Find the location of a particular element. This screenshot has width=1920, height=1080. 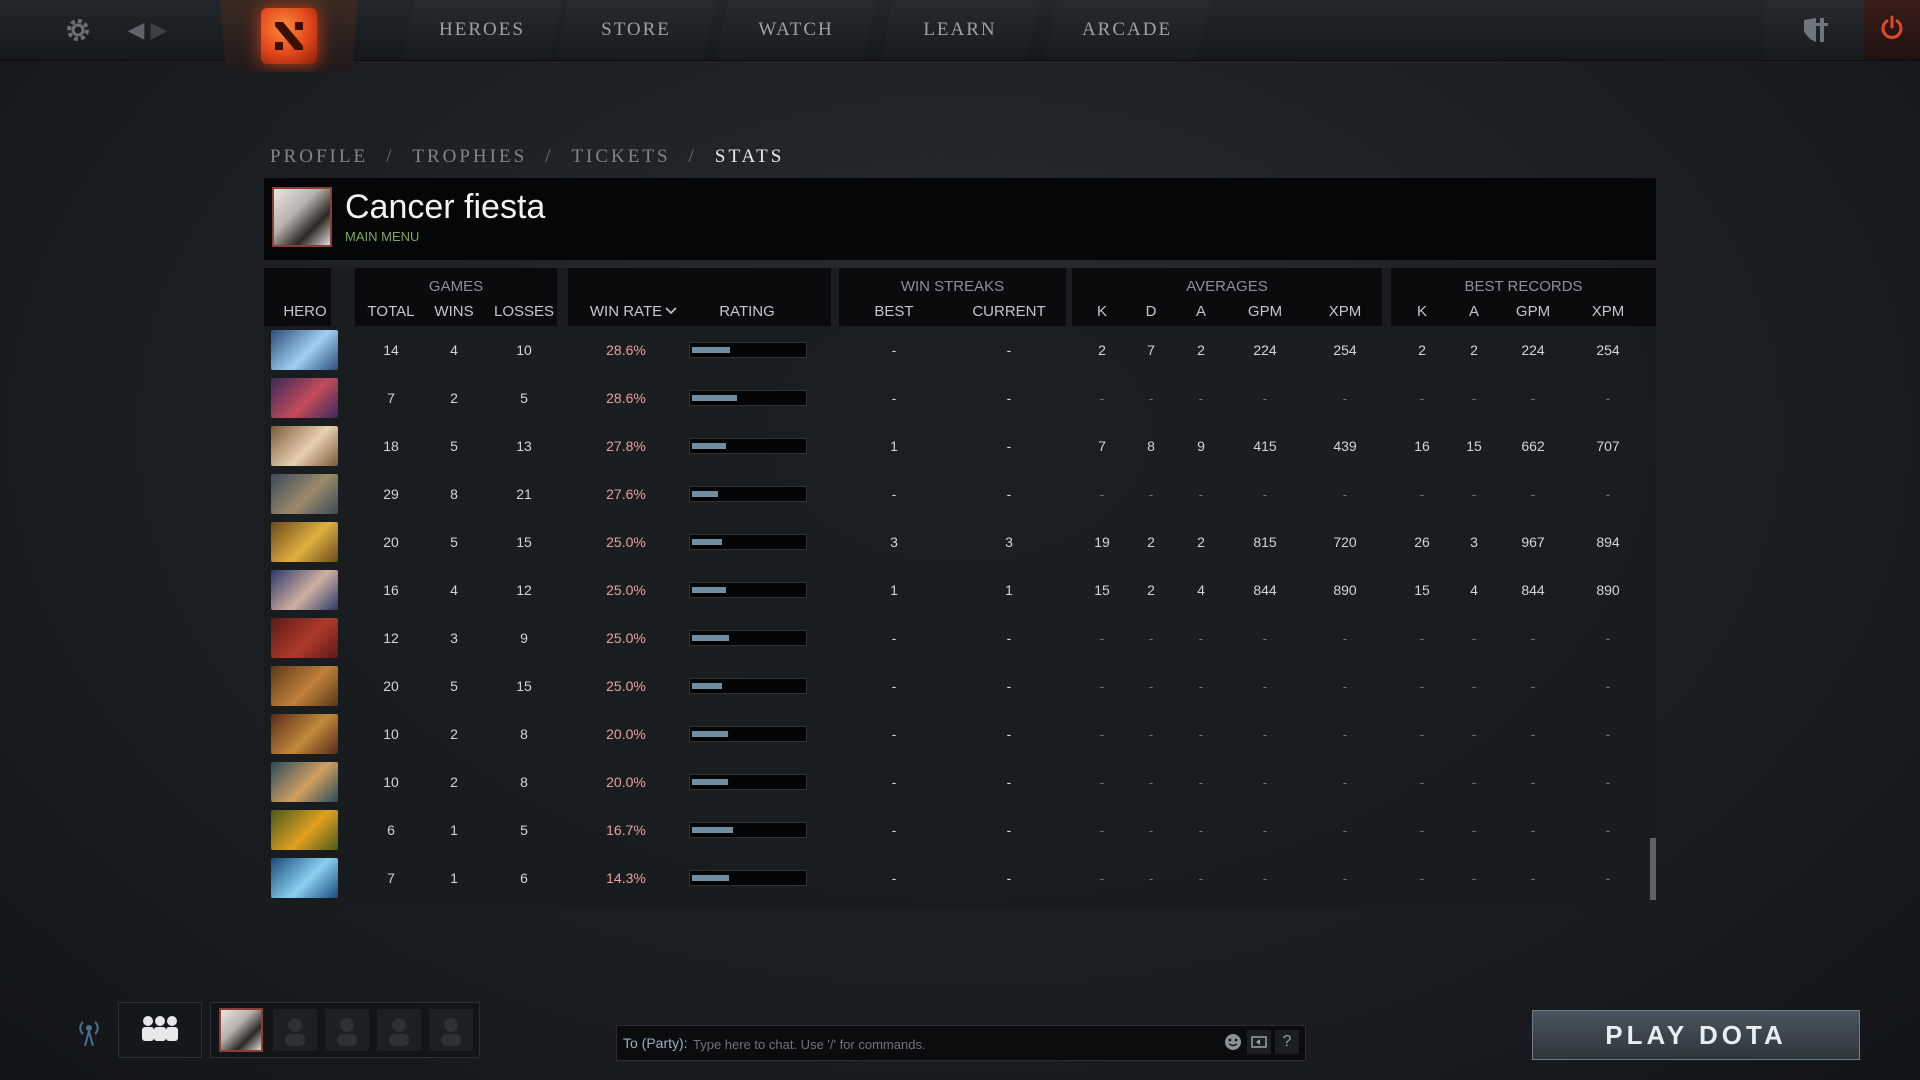

power-button is located at coordinates (1892, 30).